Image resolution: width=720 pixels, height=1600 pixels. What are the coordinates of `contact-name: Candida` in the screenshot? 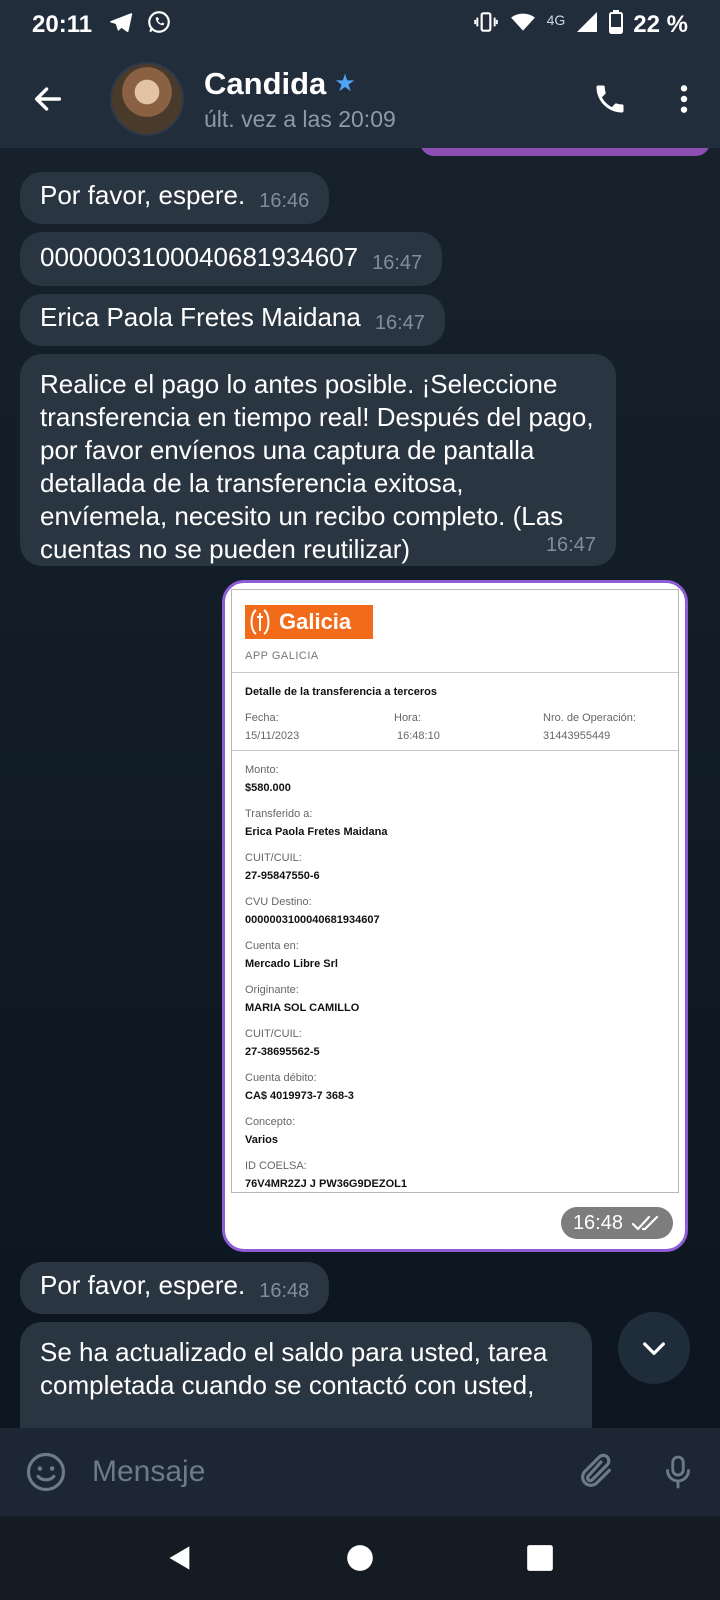 It's located at (265, 83).